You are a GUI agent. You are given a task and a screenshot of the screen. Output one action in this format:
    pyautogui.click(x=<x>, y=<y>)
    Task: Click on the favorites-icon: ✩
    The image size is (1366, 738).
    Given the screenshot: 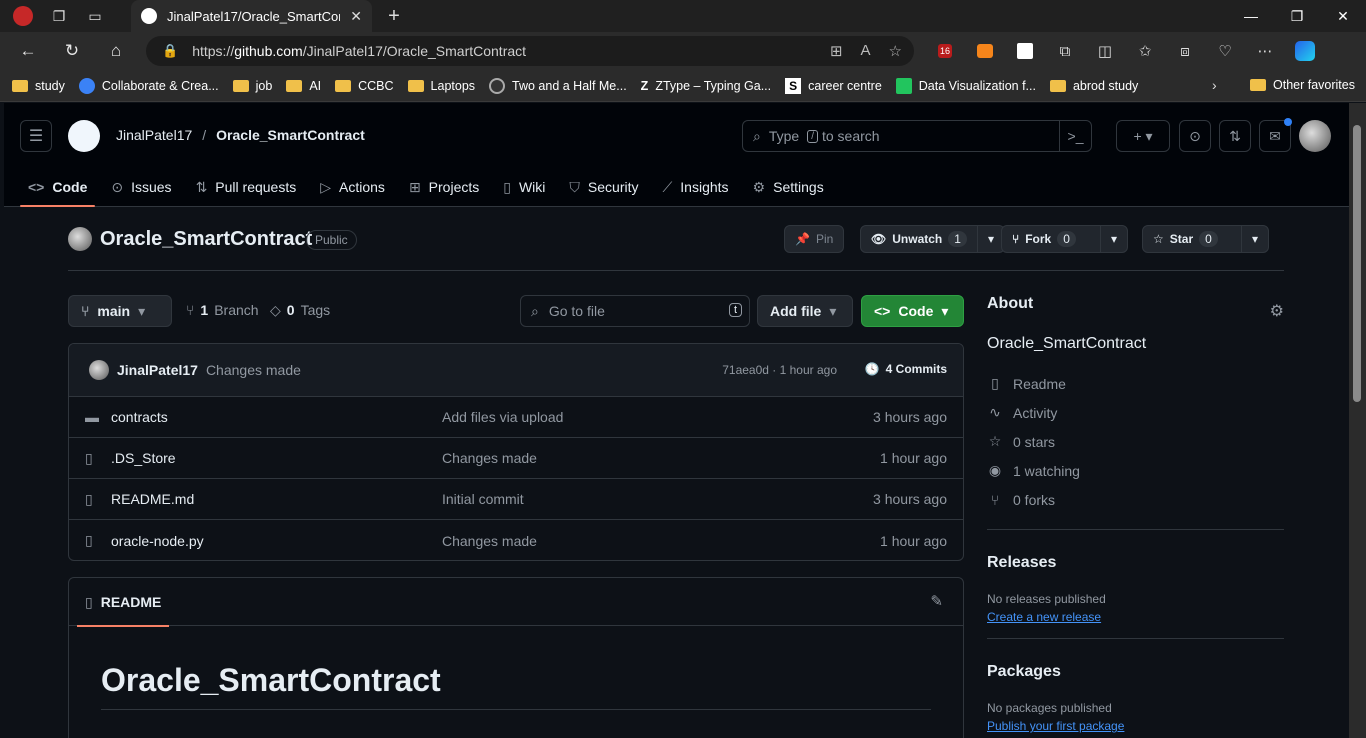 What is the action you would take?
    pyautogui.click(x=1145, y=51)
    